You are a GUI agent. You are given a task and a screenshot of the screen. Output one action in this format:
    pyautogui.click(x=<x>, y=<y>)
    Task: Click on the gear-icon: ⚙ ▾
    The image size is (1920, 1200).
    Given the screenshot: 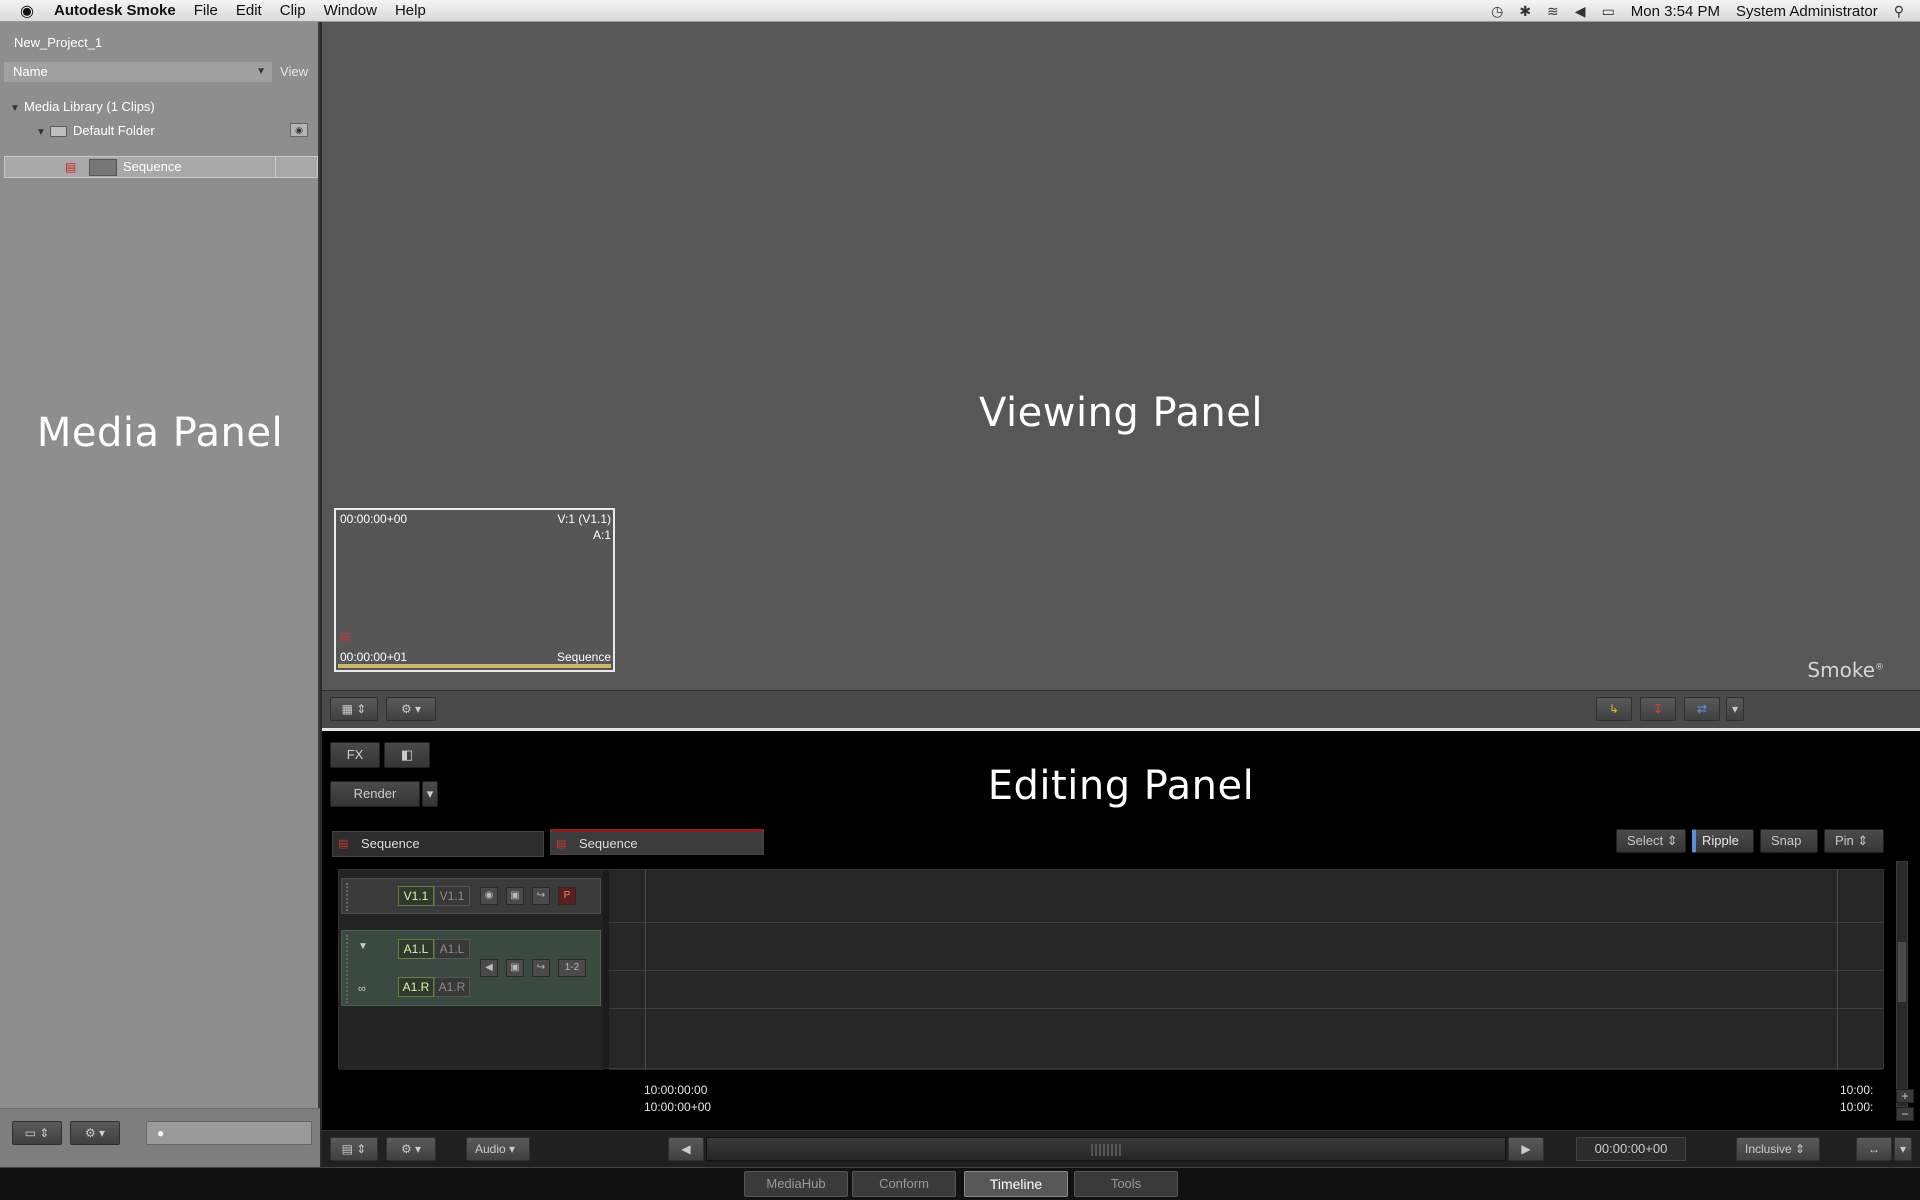 What is the action you would take?
    pyautogui.click(x=411, y=709)
    